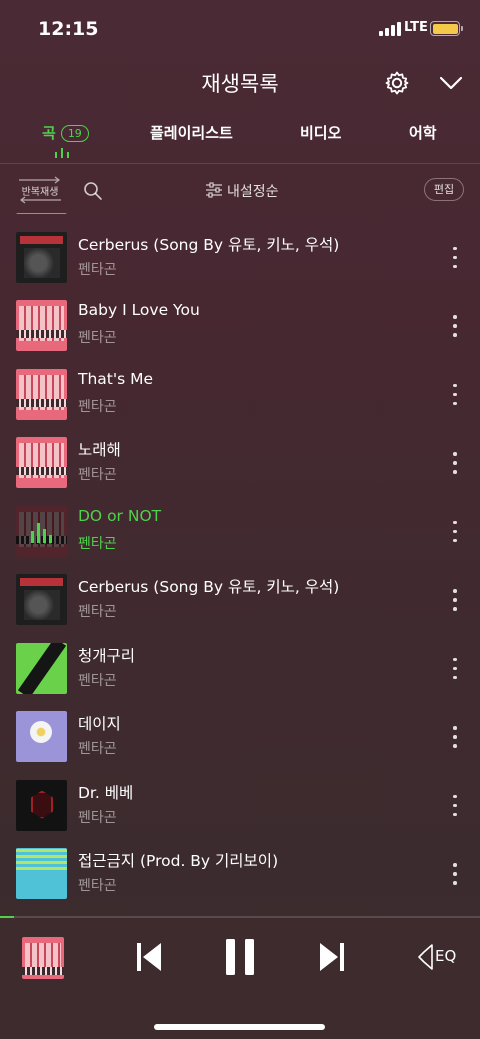 The height and width of the screenshot is (1039, 480). I want to click on track-row: Baby I Love You 펜타곤, so click(240, 334).